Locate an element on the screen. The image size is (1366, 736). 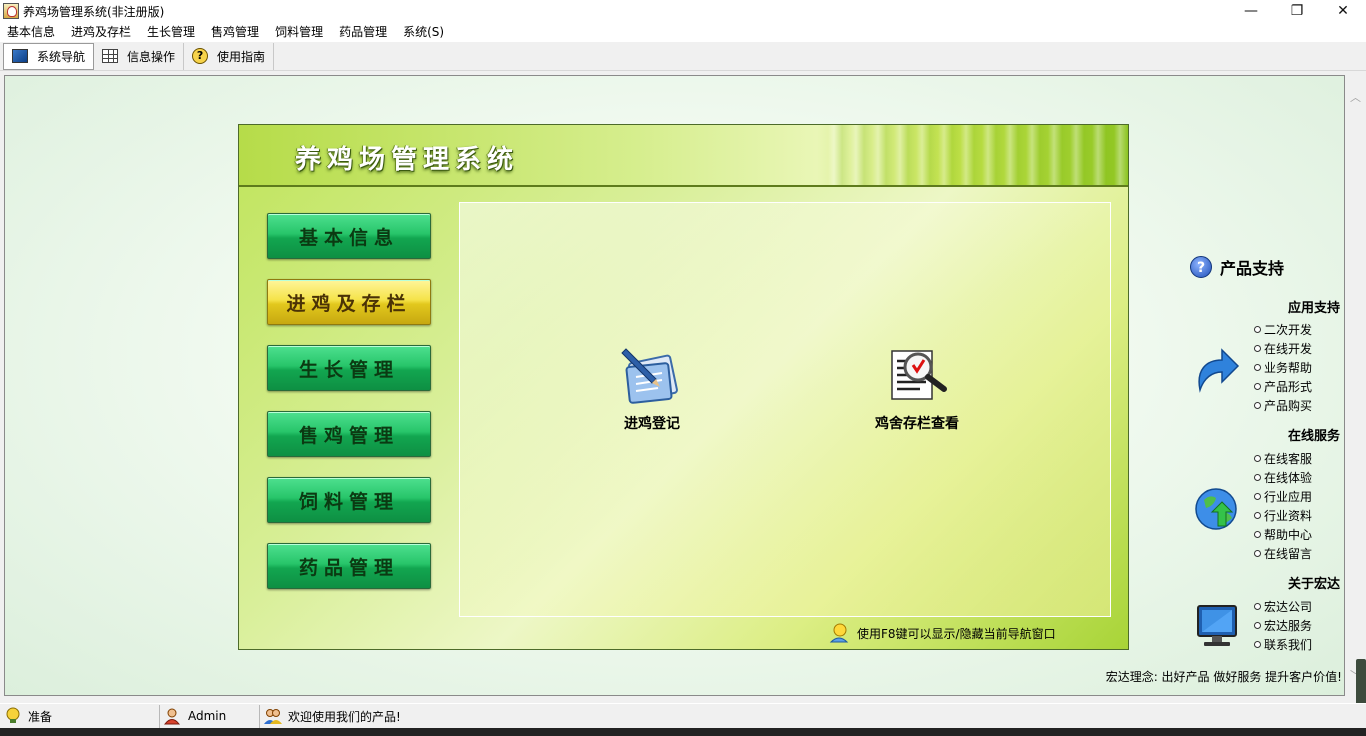
panel-header: 养鸡场管理系统 is located at coordinates (683, 156).